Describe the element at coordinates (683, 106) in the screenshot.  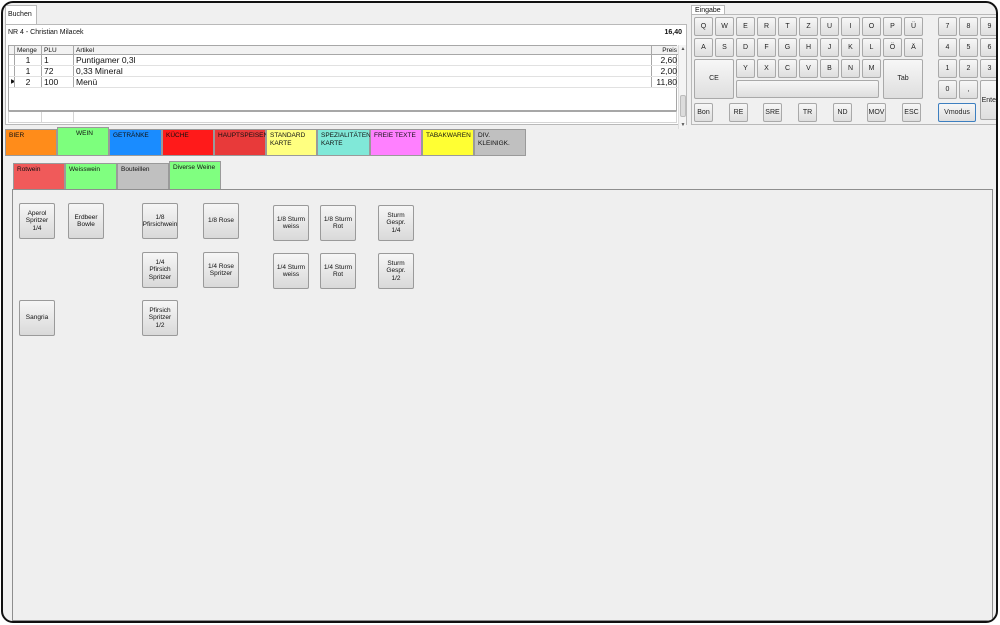
I see `scroll-thumb` at that location.